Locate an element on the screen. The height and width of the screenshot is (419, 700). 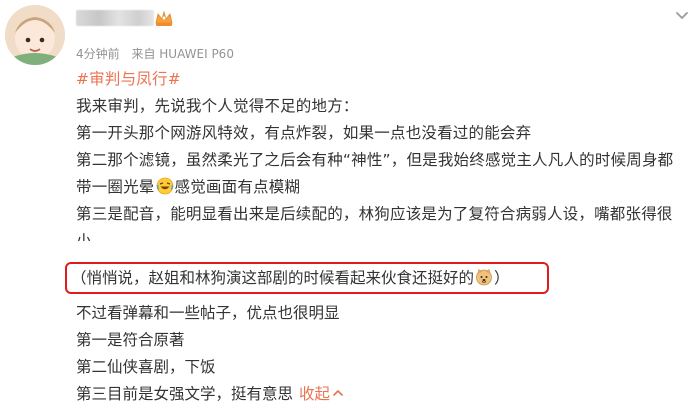
highlight-close: ） is located at coordinates (502, 278).